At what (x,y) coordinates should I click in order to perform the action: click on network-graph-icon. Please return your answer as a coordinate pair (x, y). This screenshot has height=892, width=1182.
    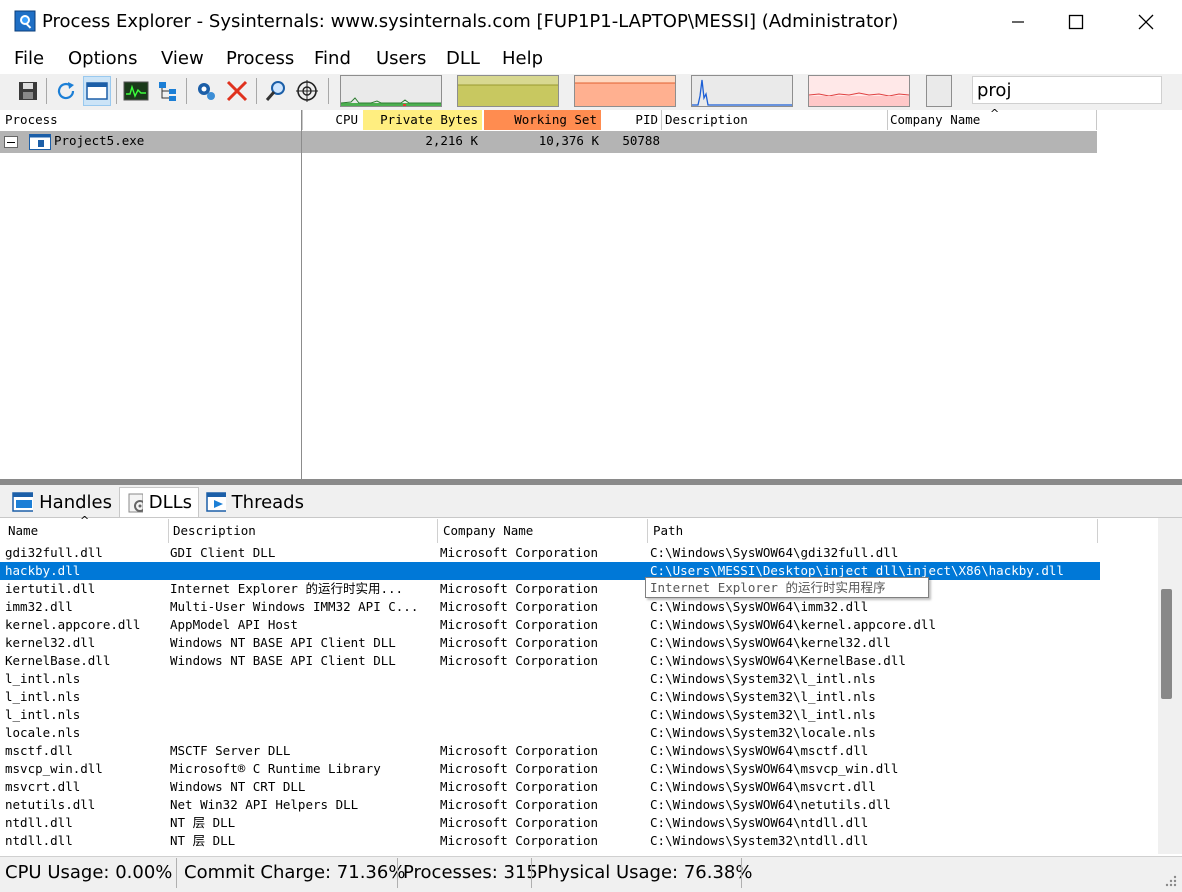
    Looking at the image, I should click on (742, 92).